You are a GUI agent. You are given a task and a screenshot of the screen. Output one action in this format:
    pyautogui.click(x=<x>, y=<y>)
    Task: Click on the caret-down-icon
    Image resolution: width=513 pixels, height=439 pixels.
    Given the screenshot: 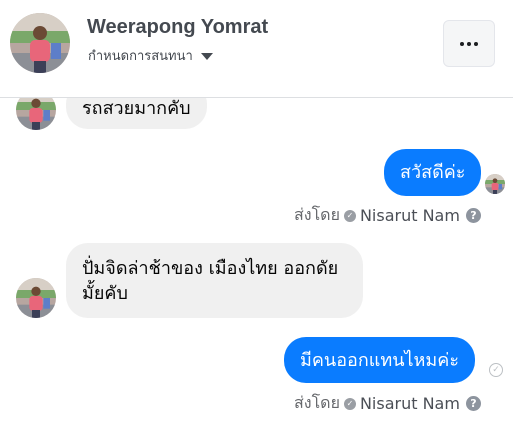 What is the action you would take?
    pyautogui.click(x=206, y=56)
    